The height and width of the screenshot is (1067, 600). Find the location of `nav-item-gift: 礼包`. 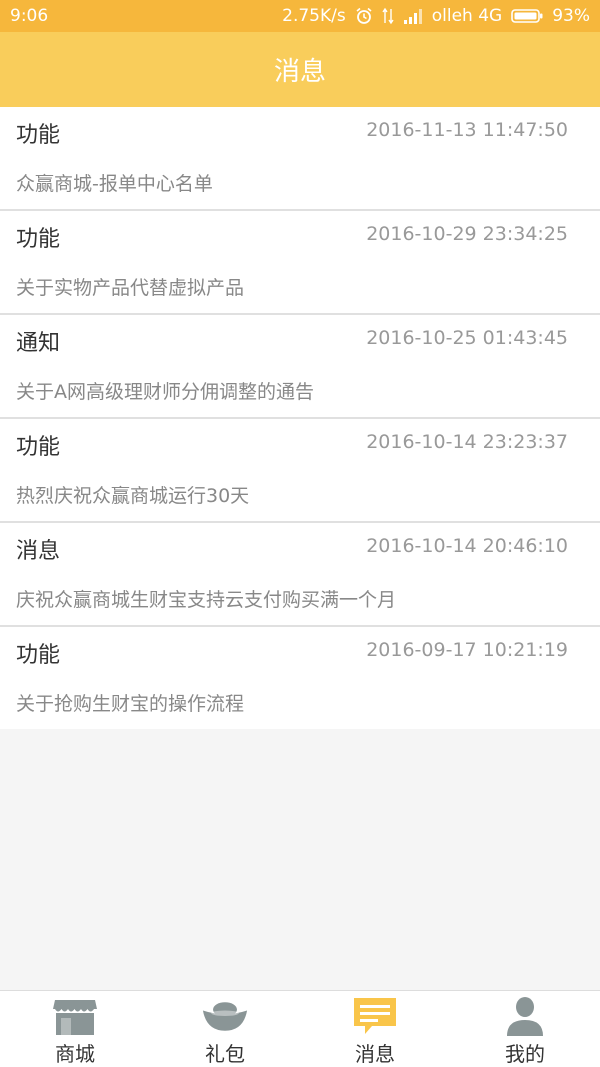

nav-item-gift: 礼包 is located at coordinates (225, 1029).